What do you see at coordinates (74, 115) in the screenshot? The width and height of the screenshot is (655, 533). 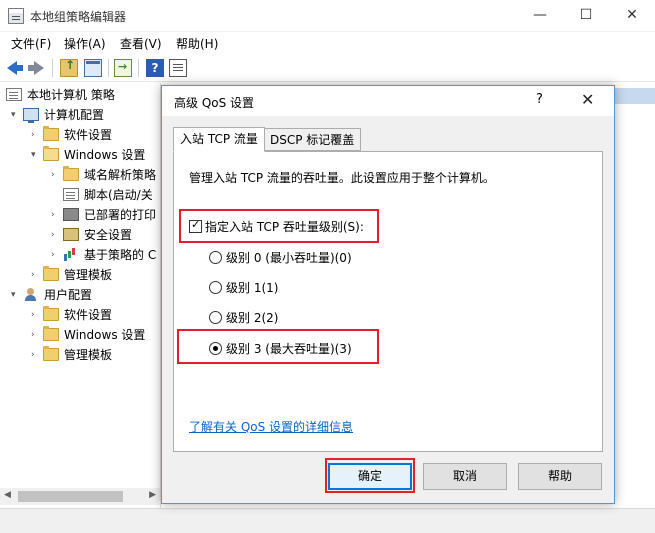 I see `tree-item-label: 计算机配置` at bounding box center [74, 115].